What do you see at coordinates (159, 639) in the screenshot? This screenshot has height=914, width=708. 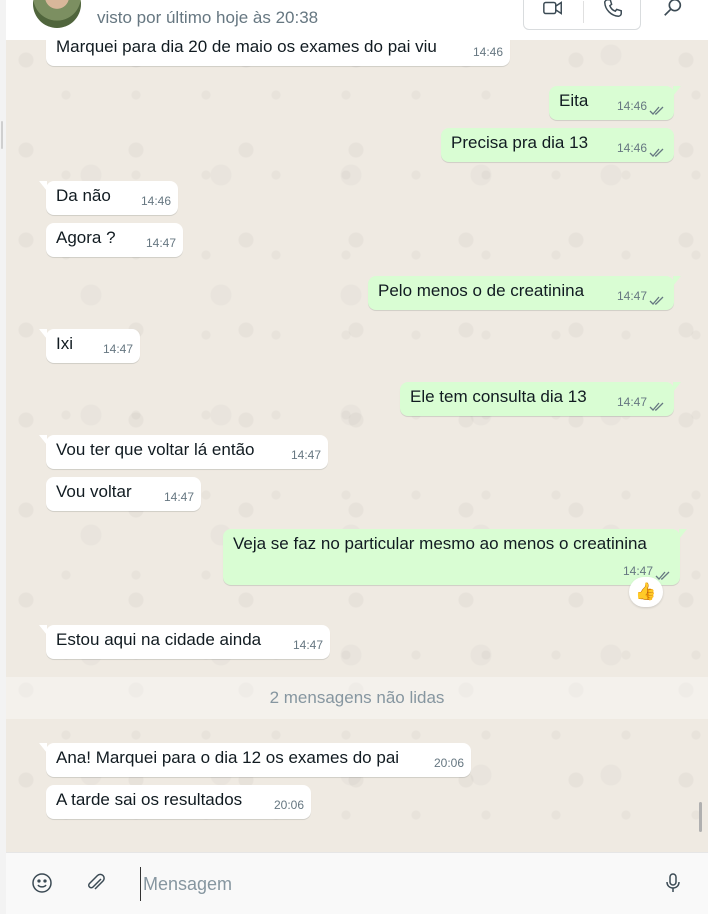 I see `message-text: Estou aqui na cidade ainda` at bounding box center [159, 639].